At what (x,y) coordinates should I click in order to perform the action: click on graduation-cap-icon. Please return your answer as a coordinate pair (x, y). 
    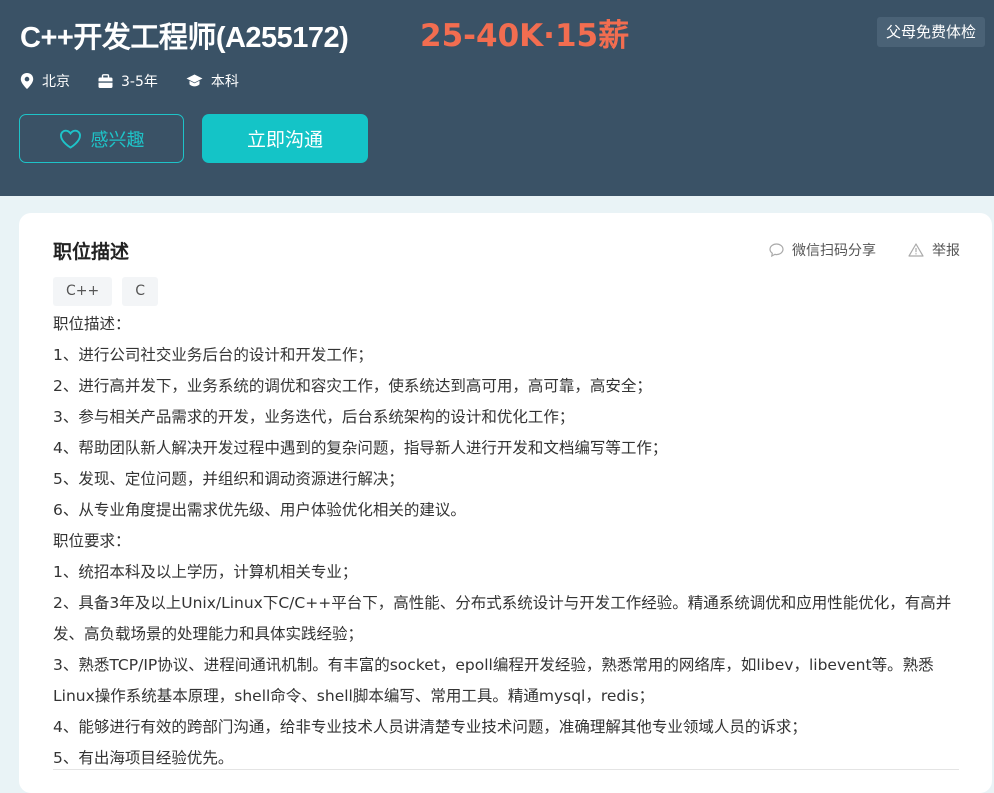
    Looking at the image, I should click on (194, 80).